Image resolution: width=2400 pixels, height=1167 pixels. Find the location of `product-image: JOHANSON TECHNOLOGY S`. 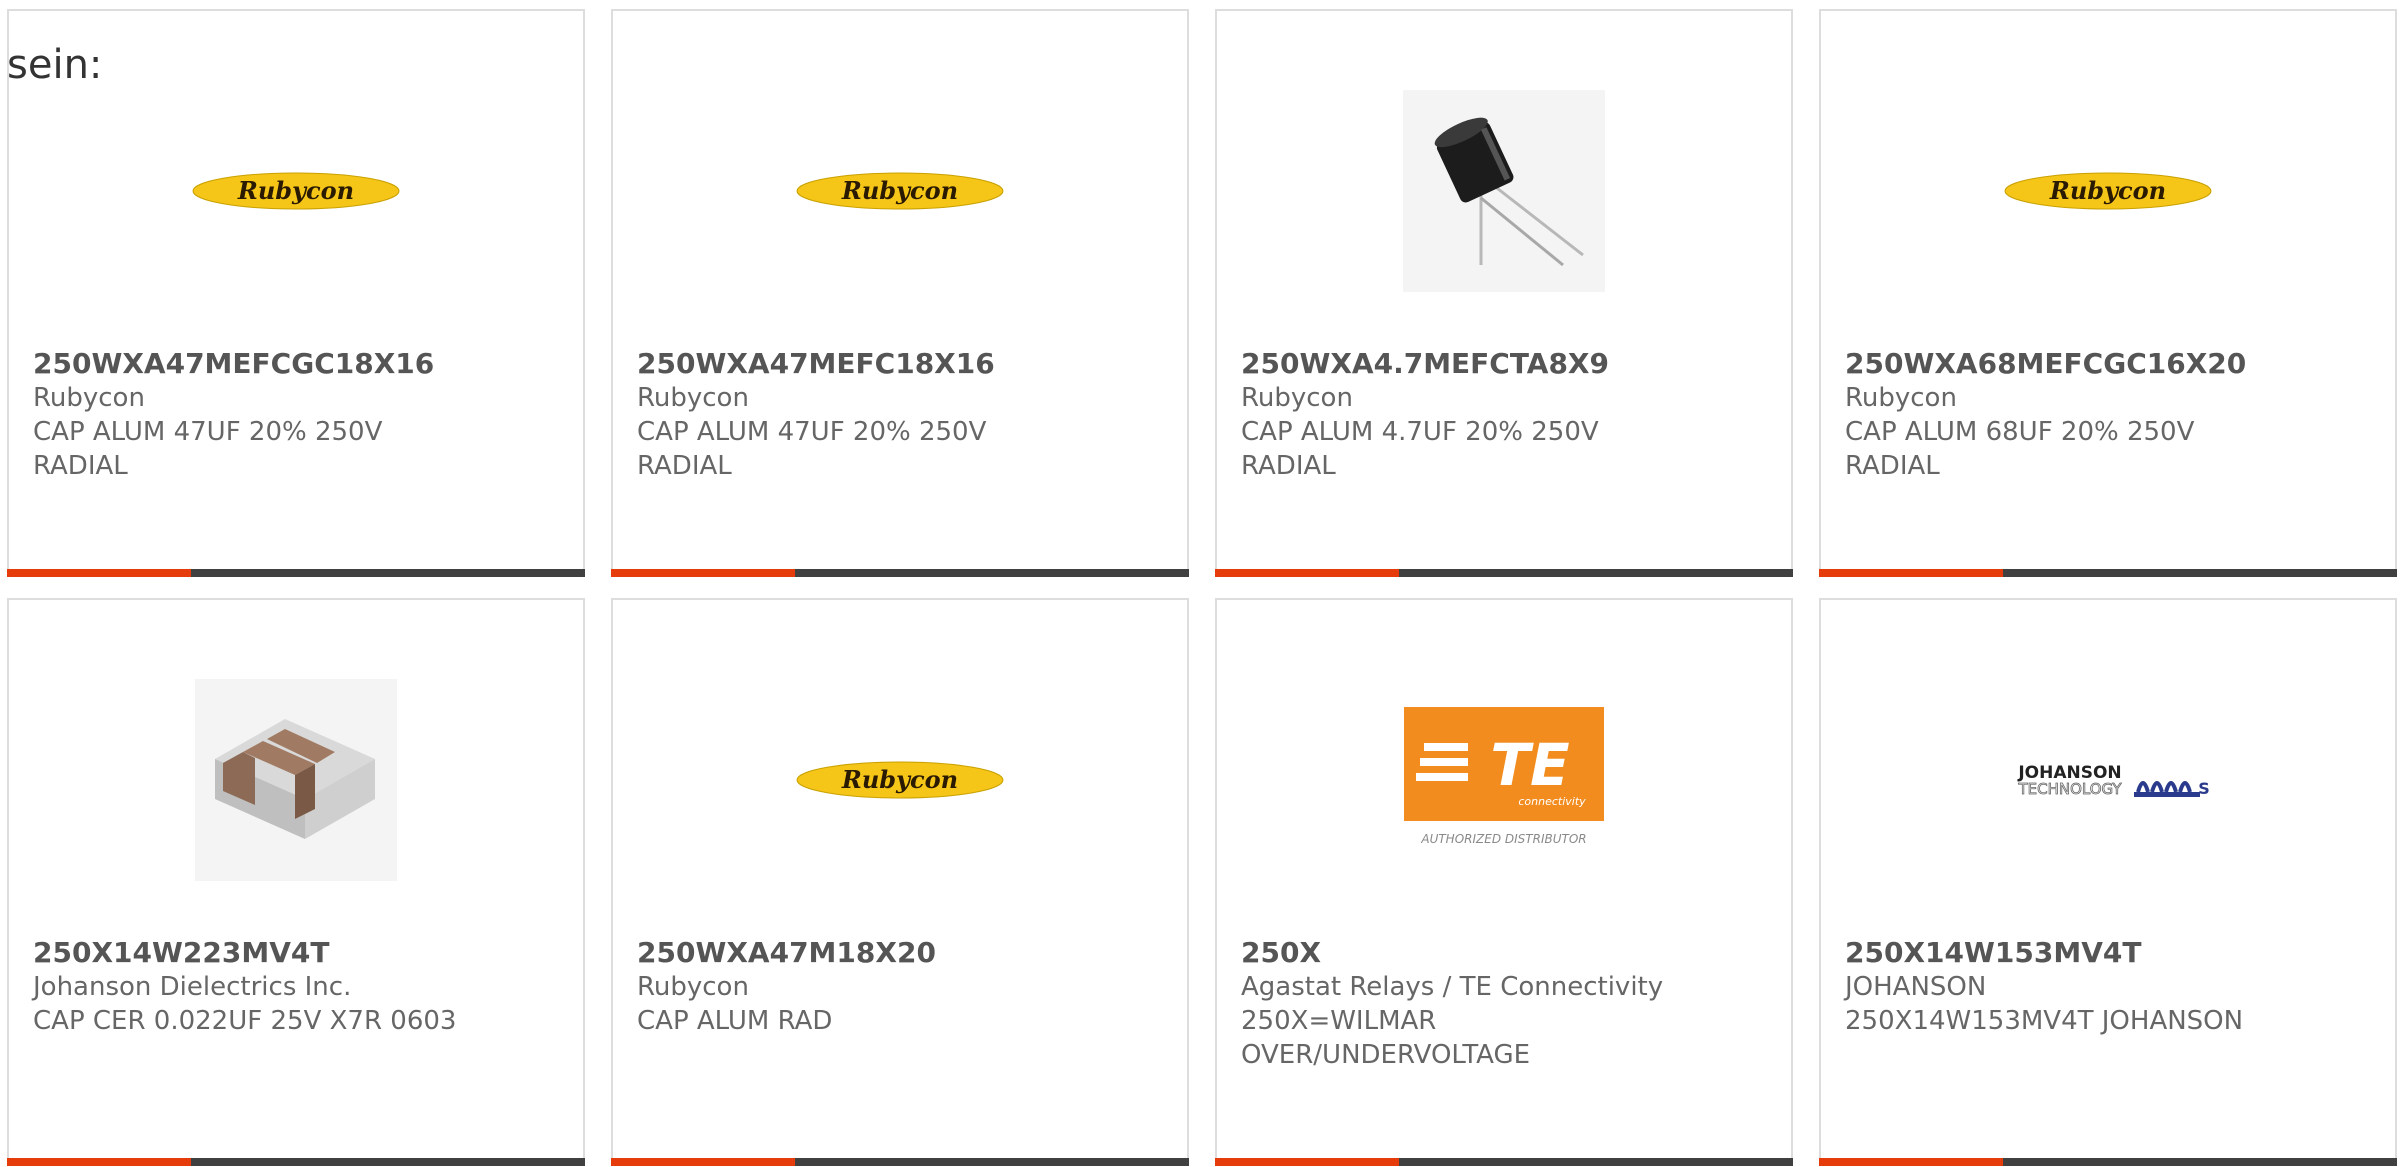

product-image: JOHANSON TECHNOLOGY S is located at coordinates (2108, 780).